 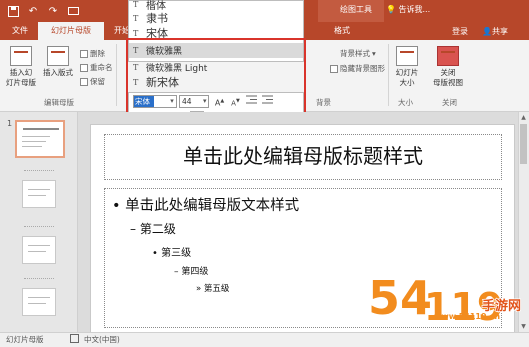 I want to click on tab-file: 文件, so click(x=20, y=31).